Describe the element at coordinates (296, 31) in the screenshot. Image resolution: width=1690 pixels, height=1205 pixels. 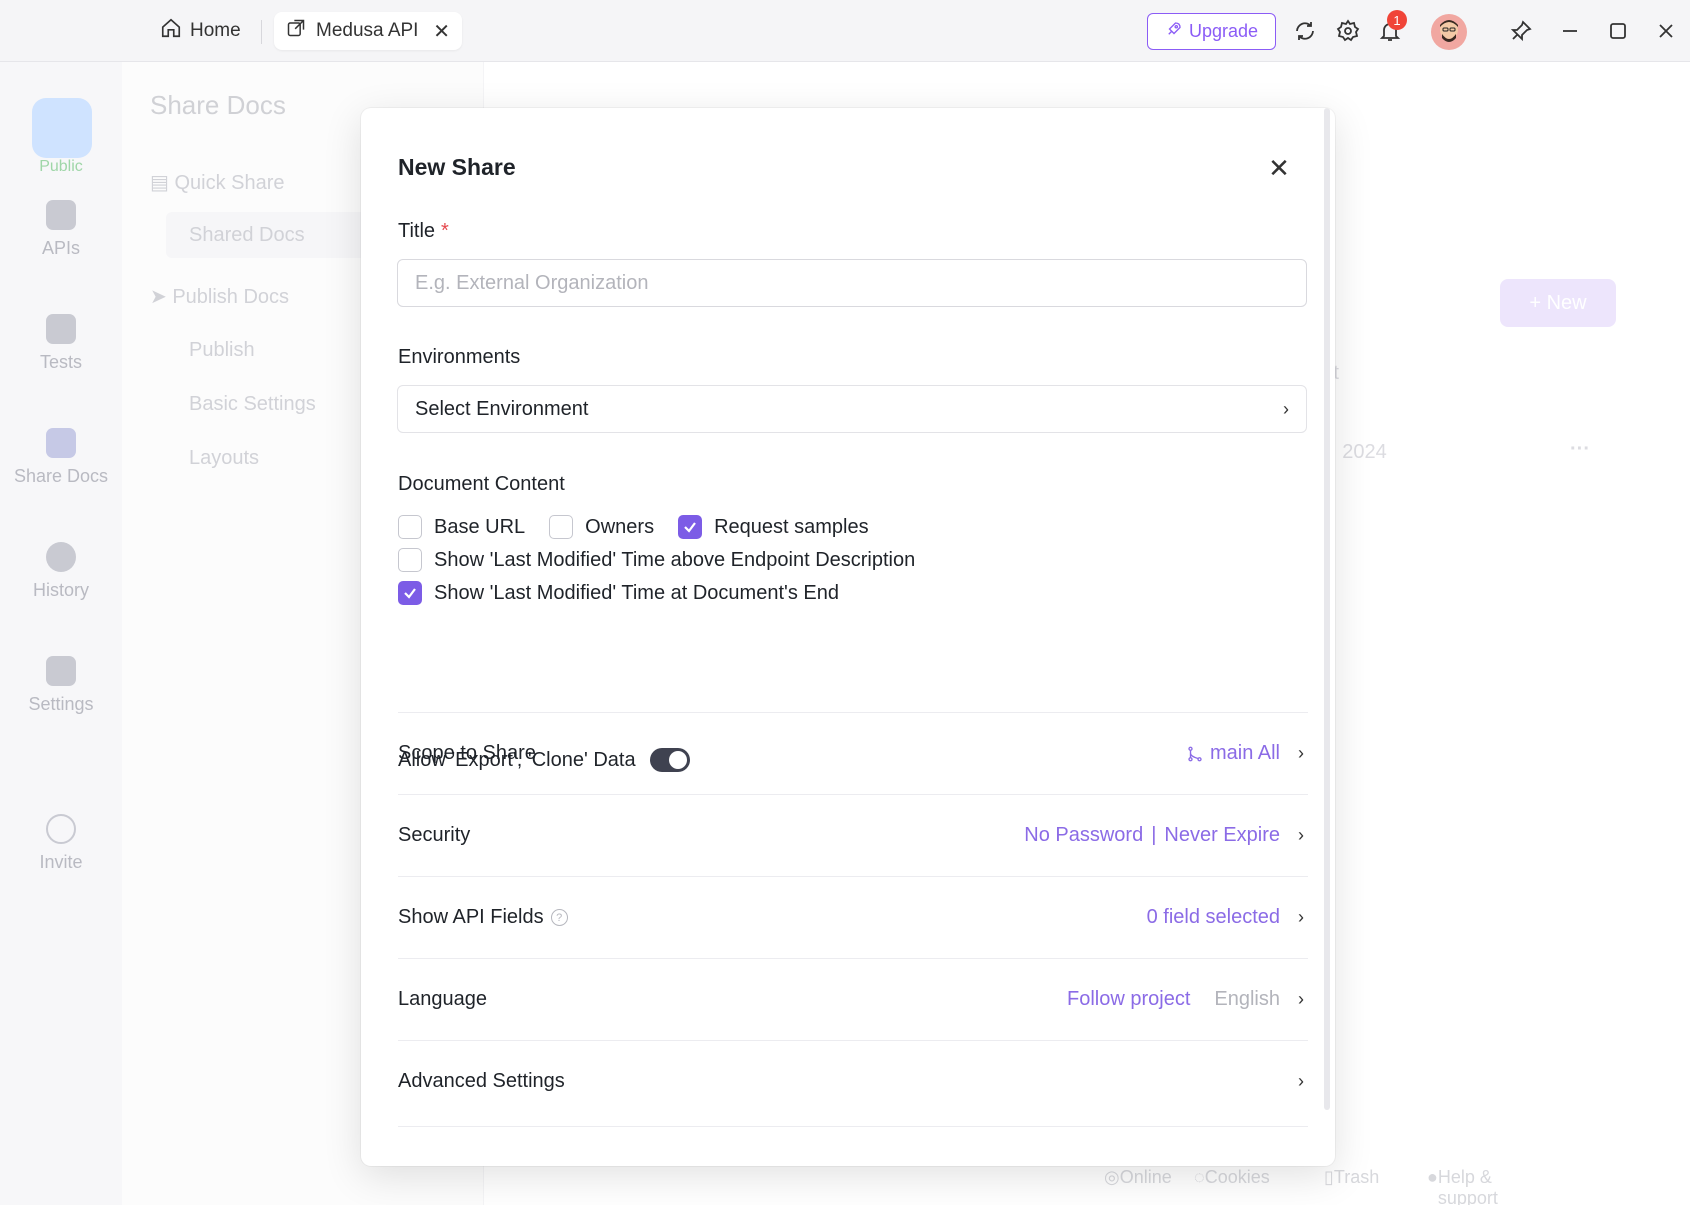
I see `external-link-icon` at that location.